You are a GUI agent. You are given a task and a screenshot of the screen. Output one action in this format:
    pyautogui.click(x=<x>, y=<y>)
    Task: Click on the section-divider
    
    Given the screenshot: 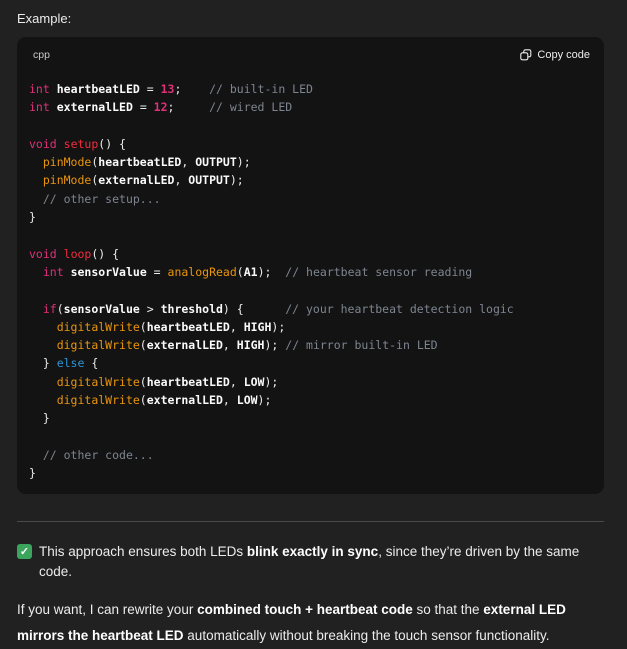 What is the action you would take?
    pyautogui.click(x=310, y=521)
    